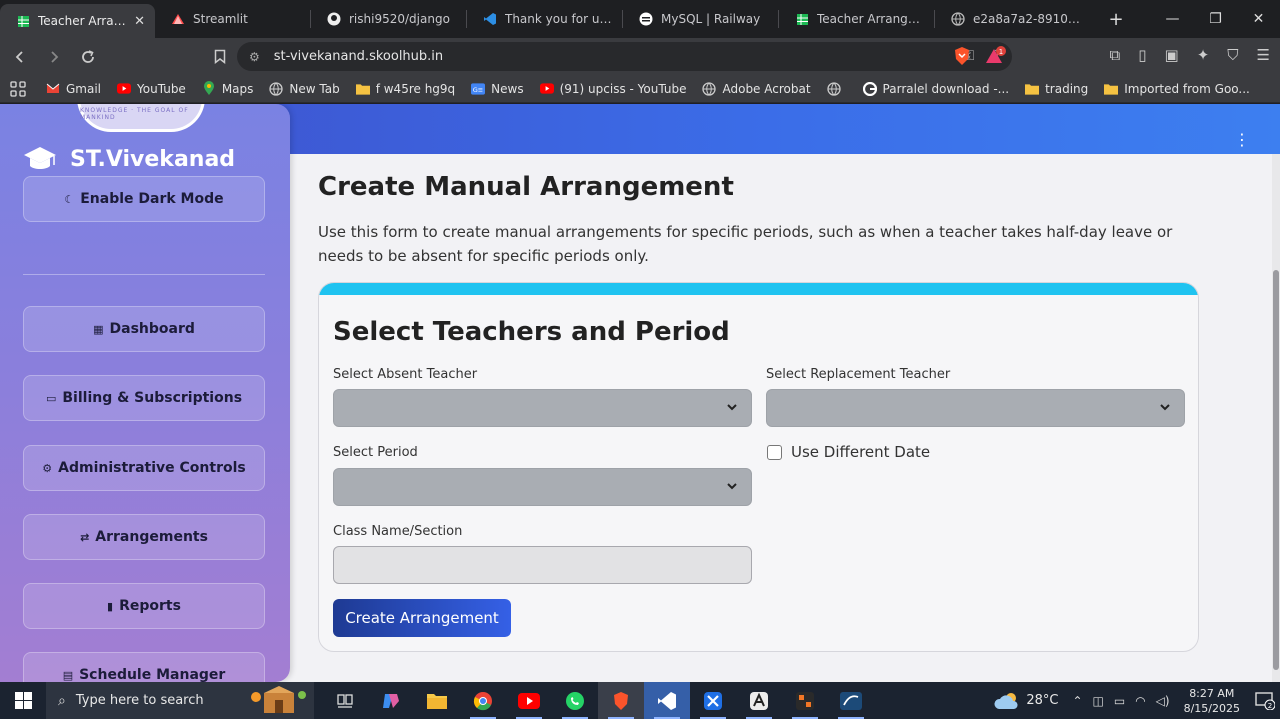 The height and width of the screenshot is (719, 1280). I want to click on different-date-checkbox, so click(774, 452).